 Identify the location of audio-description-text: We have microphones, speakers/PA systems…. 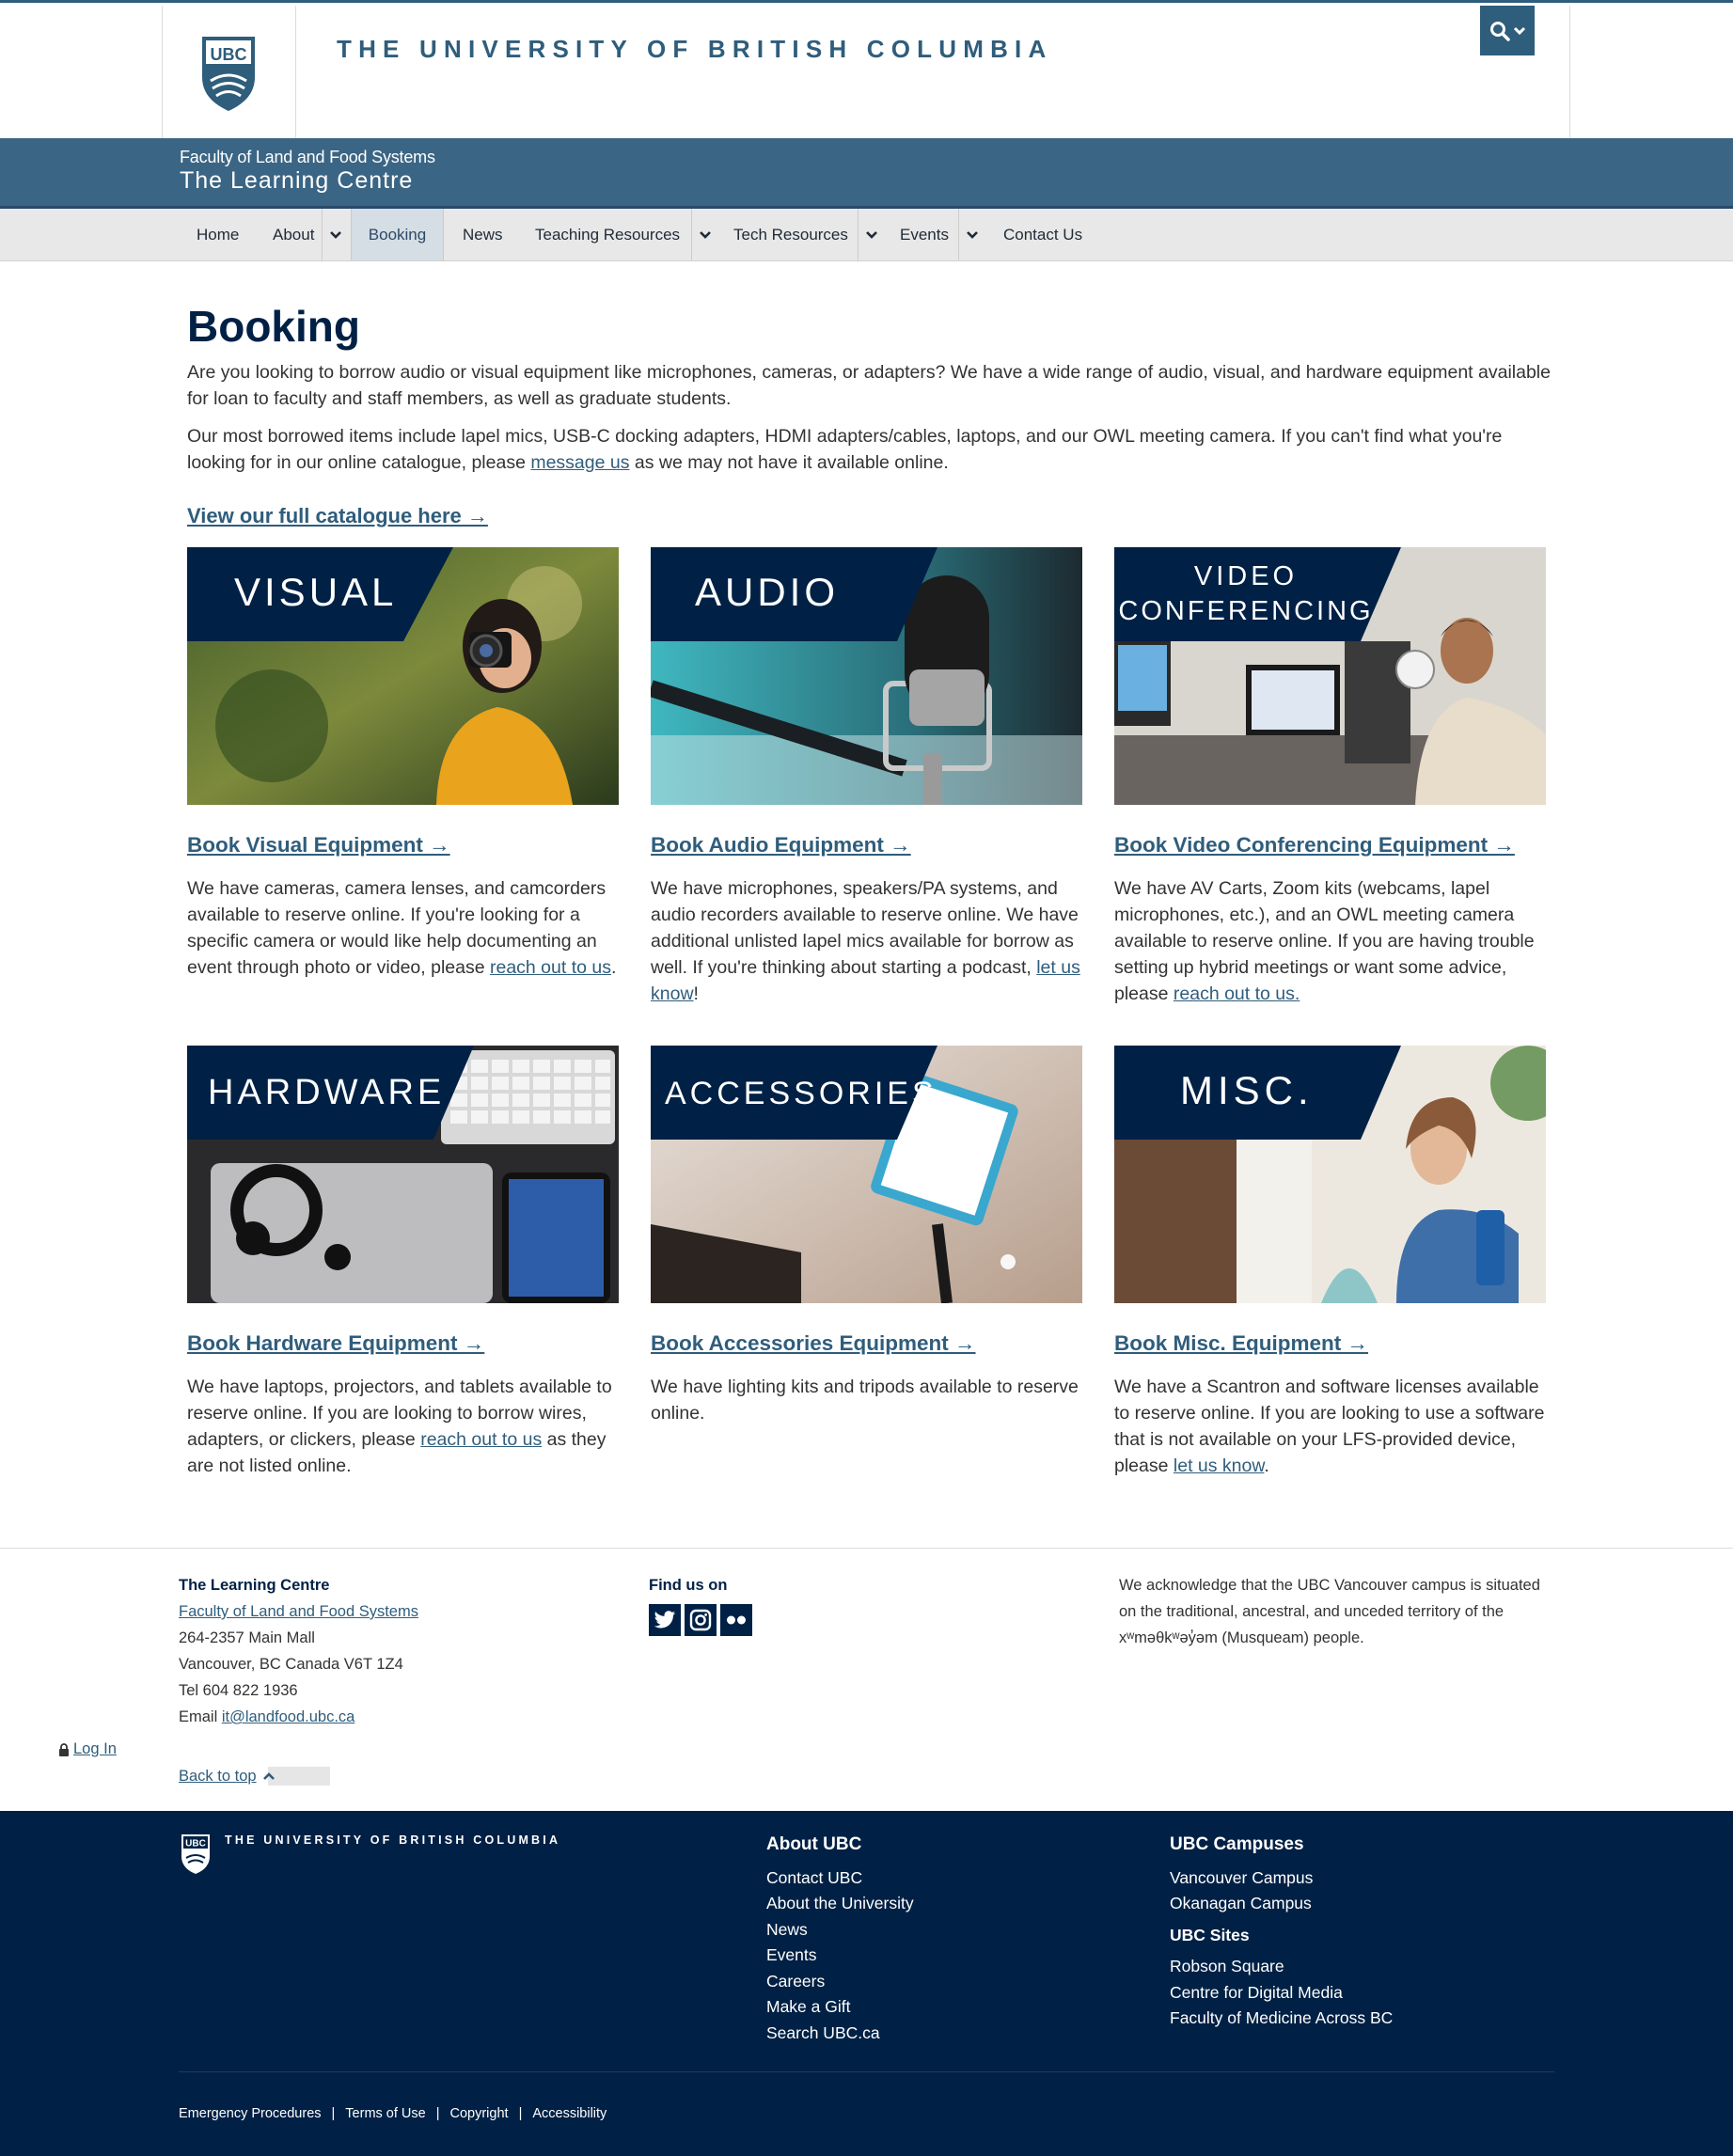
(865, 928).